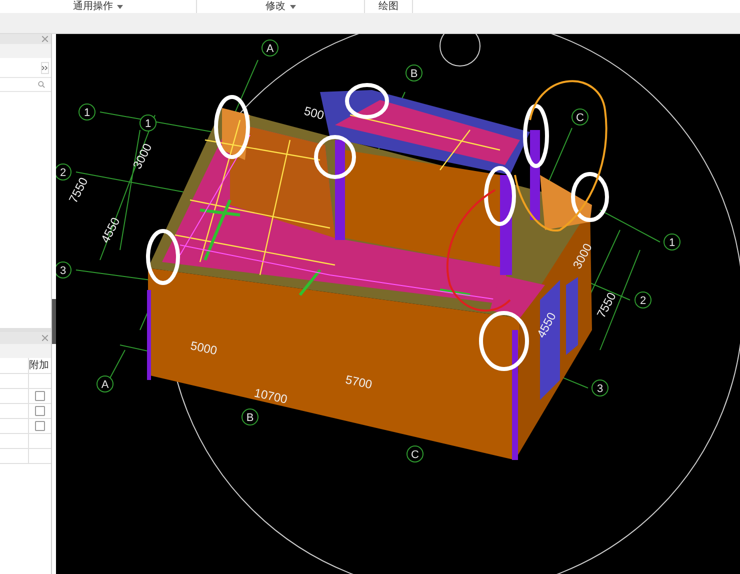 The width and height of the screenshot is (740, 574). I want to click on double-chevron-icon, so click(45, 68).